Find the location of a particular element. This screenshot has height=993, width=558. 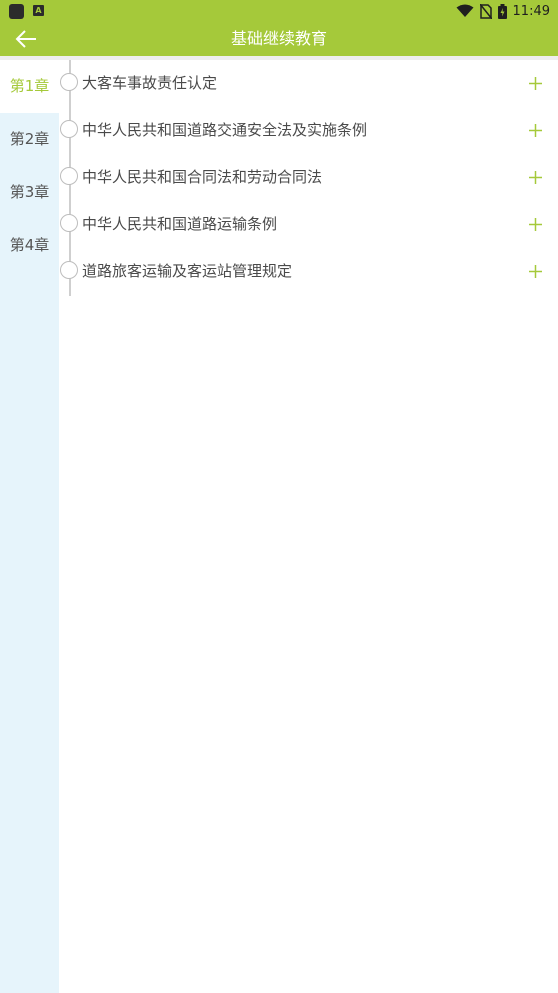

chapter-sidebar: 第1章 第2章 第3章 第4章 is located at coordinates (29, 526).